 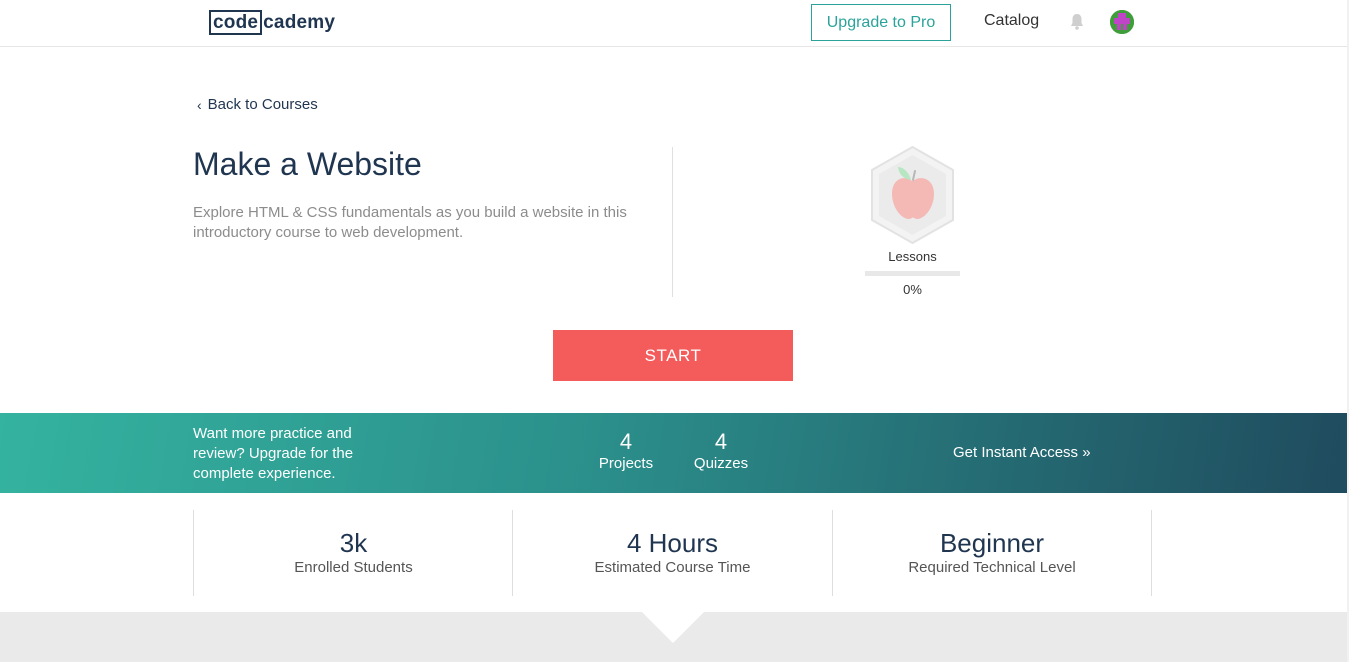 What do you see at coordinates (199, 104) in the screenshot?
I see `chevron-left-icon: ‹` at bounding box center [199, 104].